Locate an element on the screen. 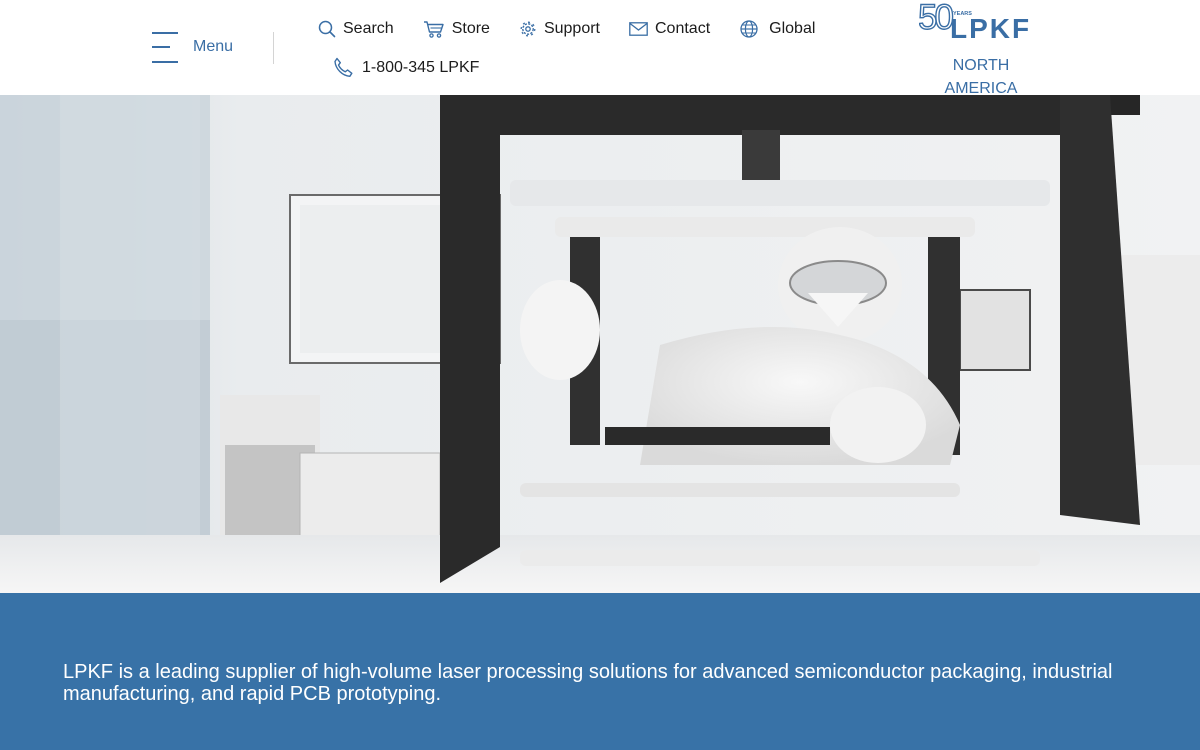  globe-icon is located at coordinates (749, 29).